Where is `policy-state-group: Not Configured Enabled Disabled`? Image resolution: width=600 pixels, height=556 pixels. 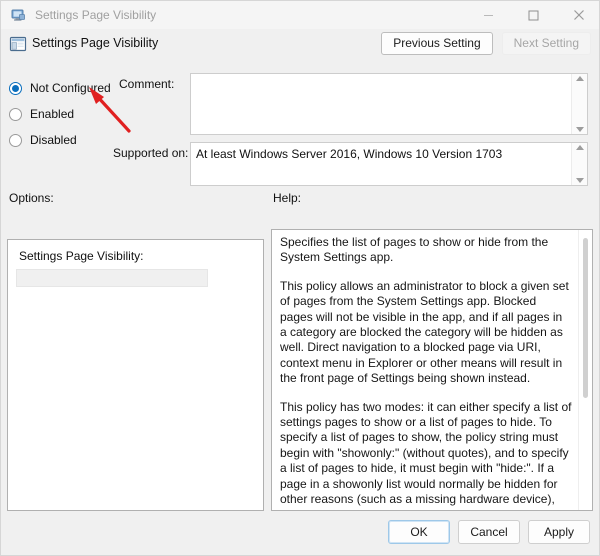
policy-state-group: Not Configured Enabled Disabled is located at coordinates (64, 114).